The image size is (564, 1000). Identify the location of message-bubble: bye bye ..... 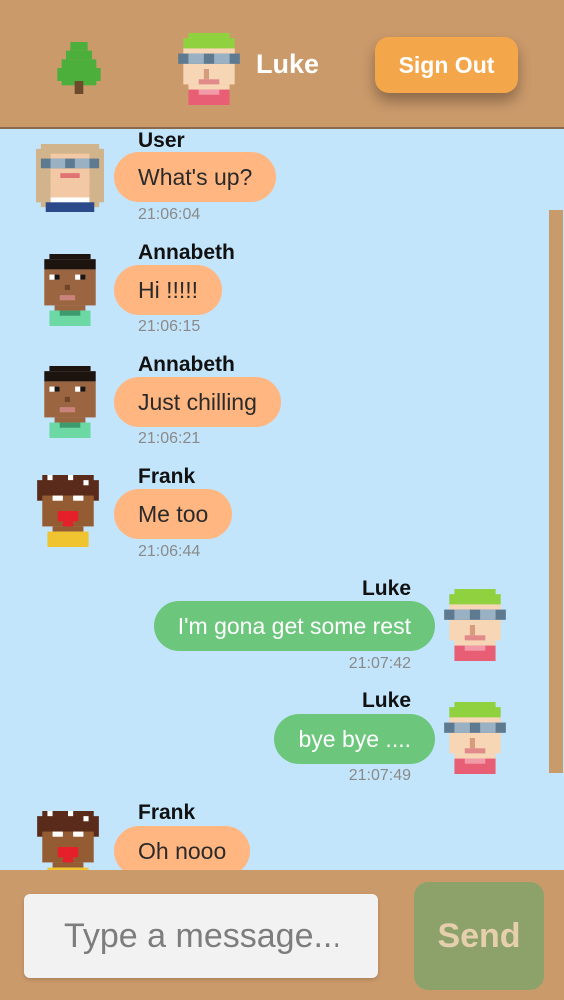
(354, 739).